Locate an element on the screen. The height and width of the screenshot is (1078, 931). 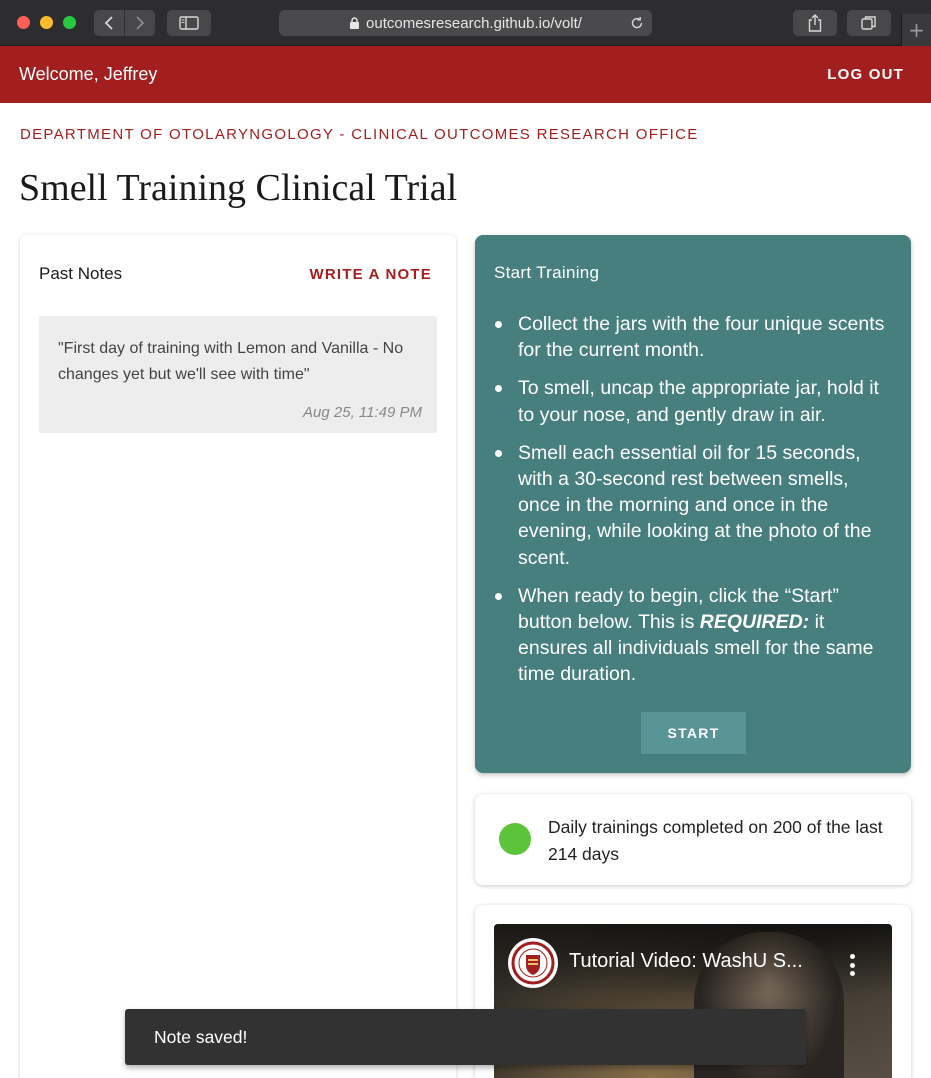
sidebar-toggle-button is located at coordinates (189, 23).